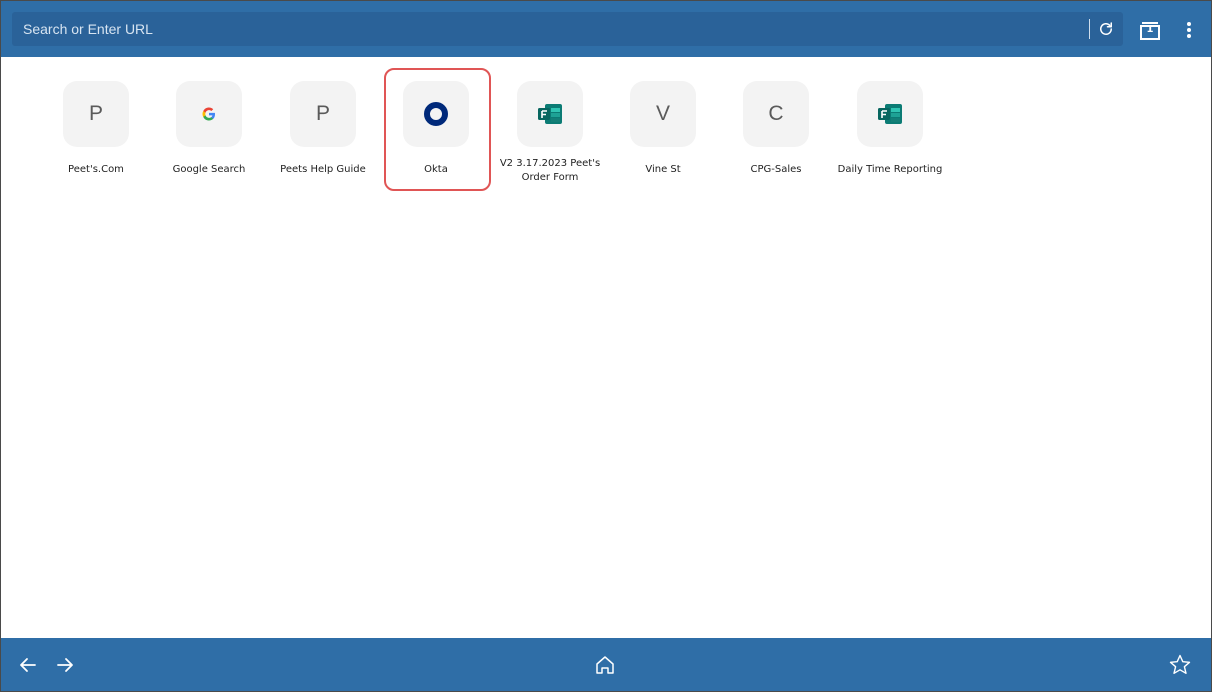  I want to click on arrow-right-icon, so click(65, 665).